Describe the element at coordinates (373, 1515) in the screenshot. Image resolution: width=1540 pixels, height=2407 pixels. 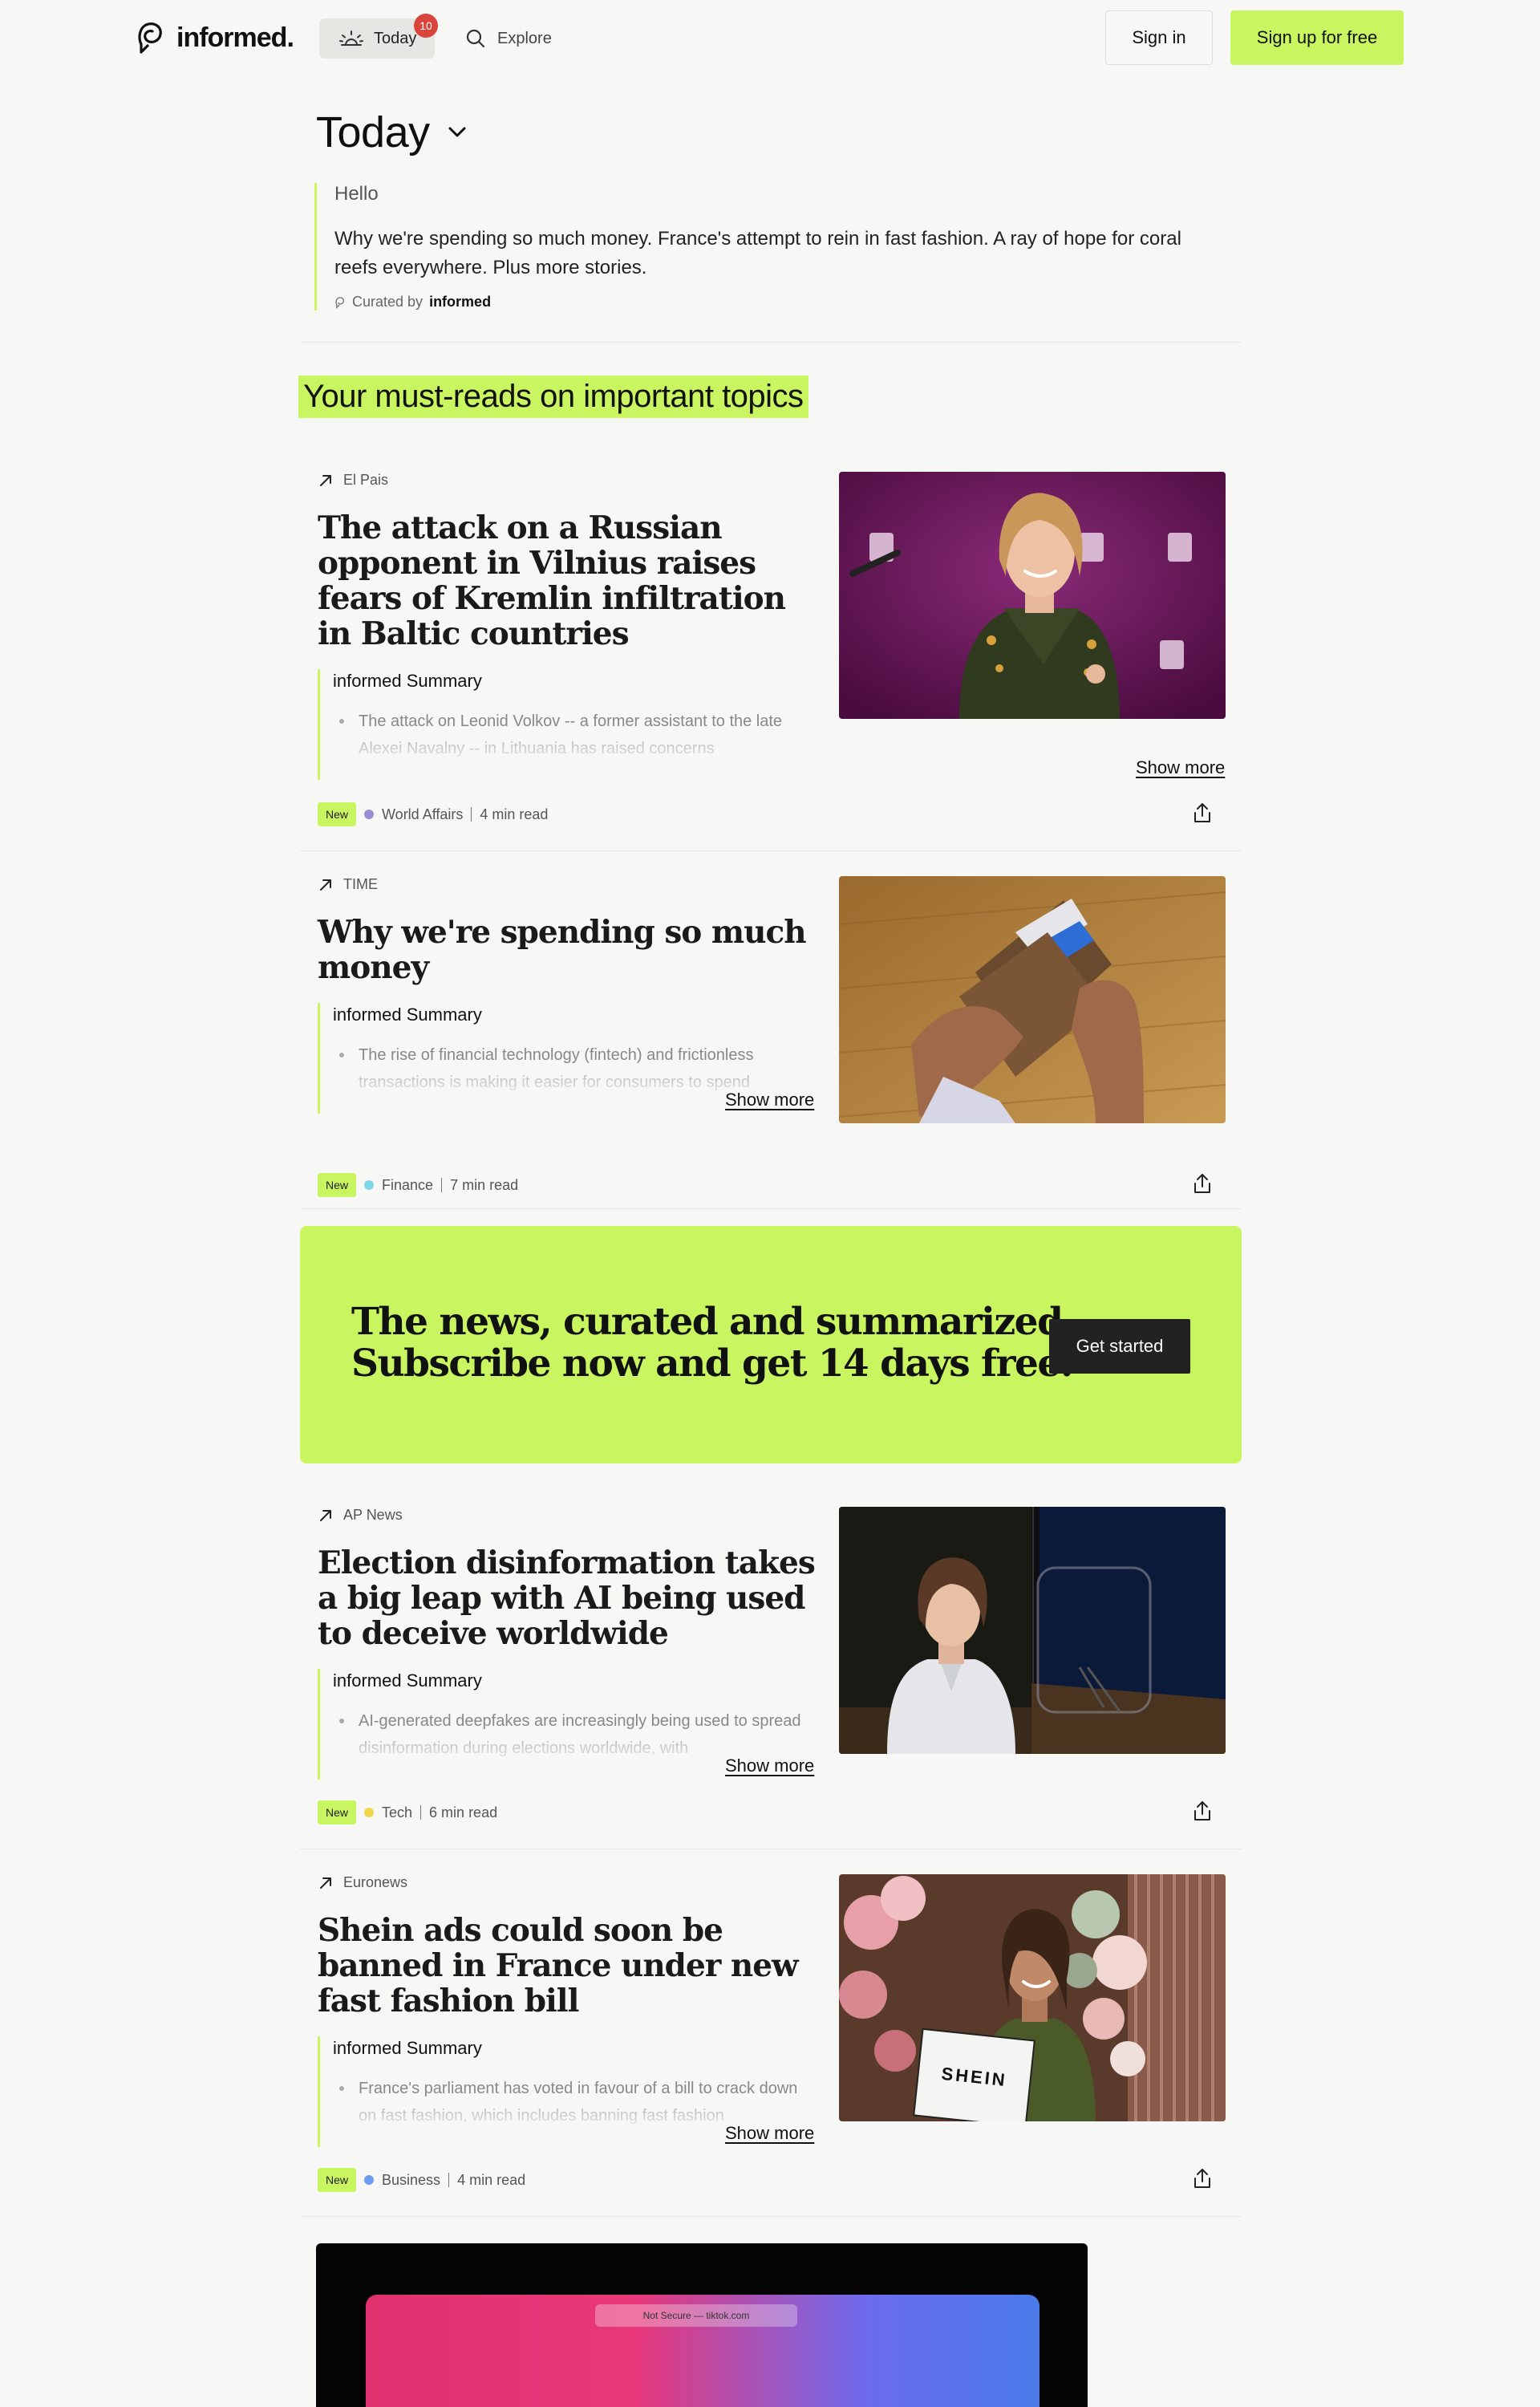
I see `source-name: AP News` at that location.